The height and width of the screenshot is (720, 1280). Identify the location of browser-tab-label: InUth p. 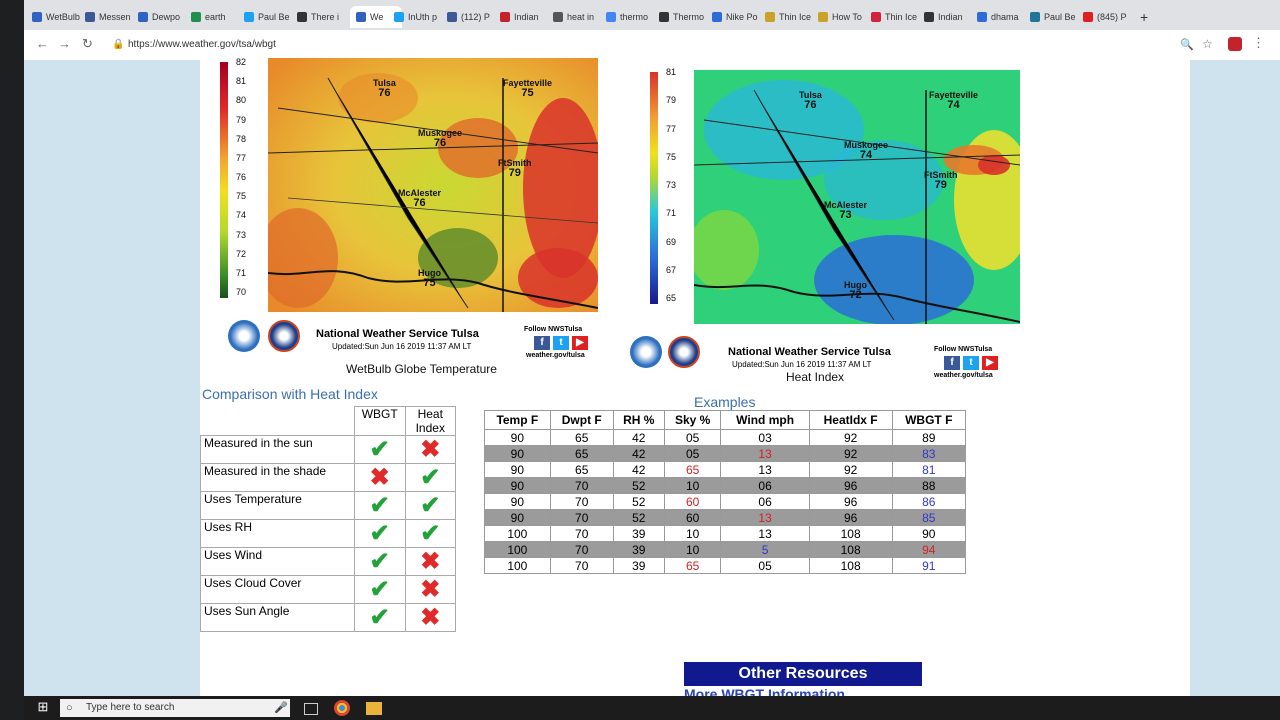
(423, 17).